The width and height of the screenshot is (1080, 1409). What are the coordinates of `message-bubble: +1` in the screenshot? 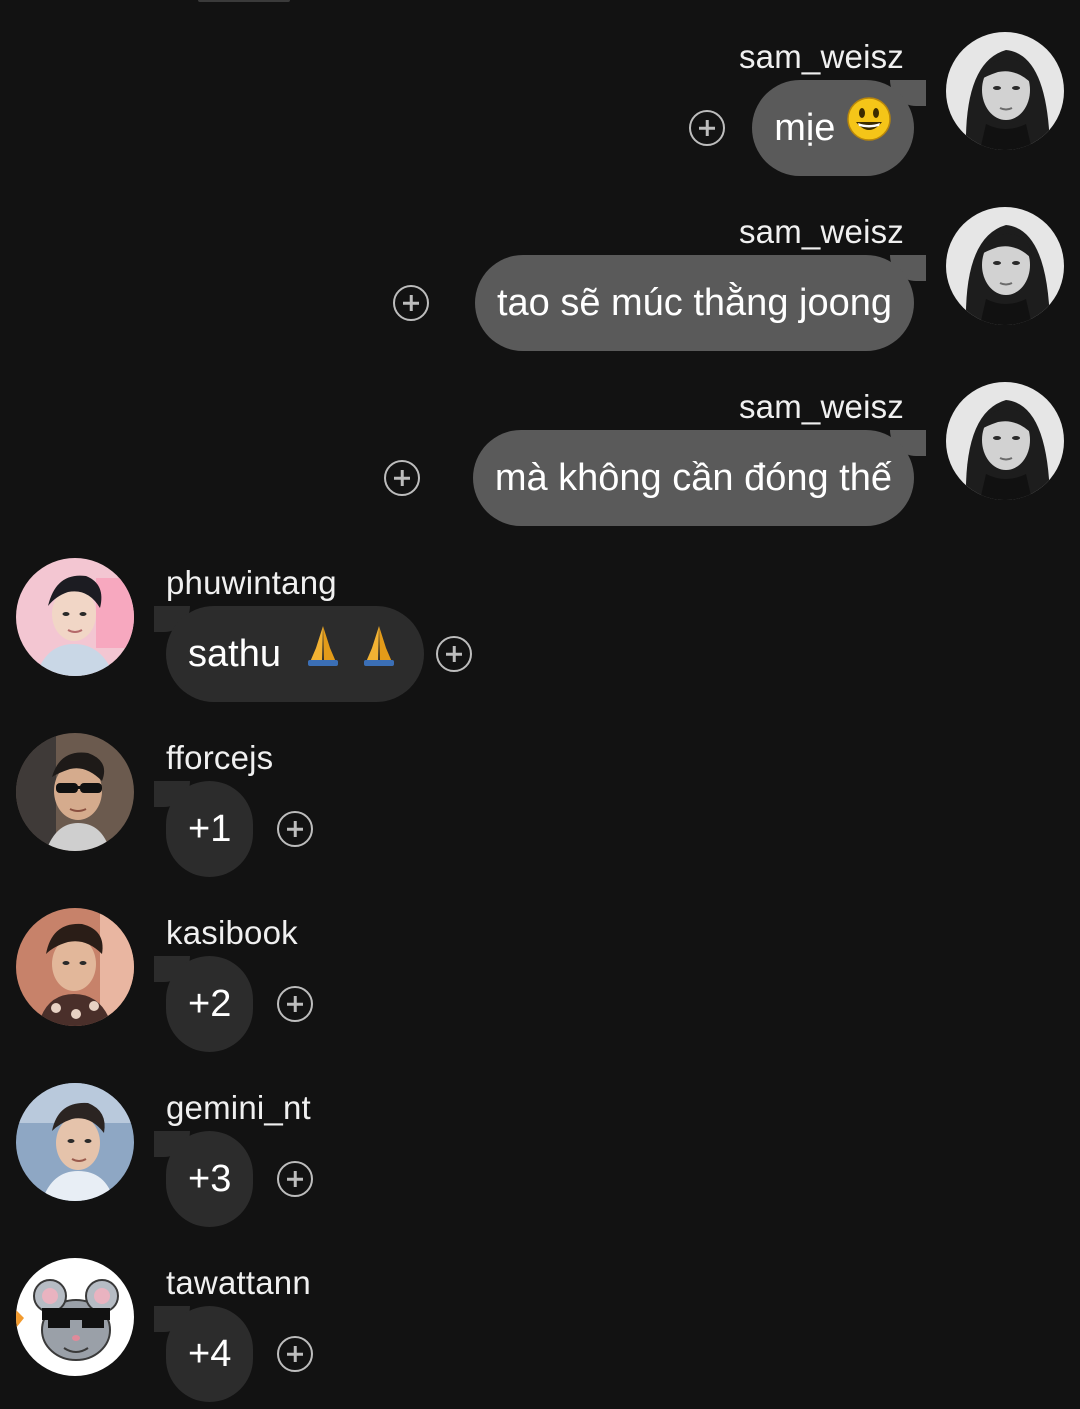 It's located at (210, 829).